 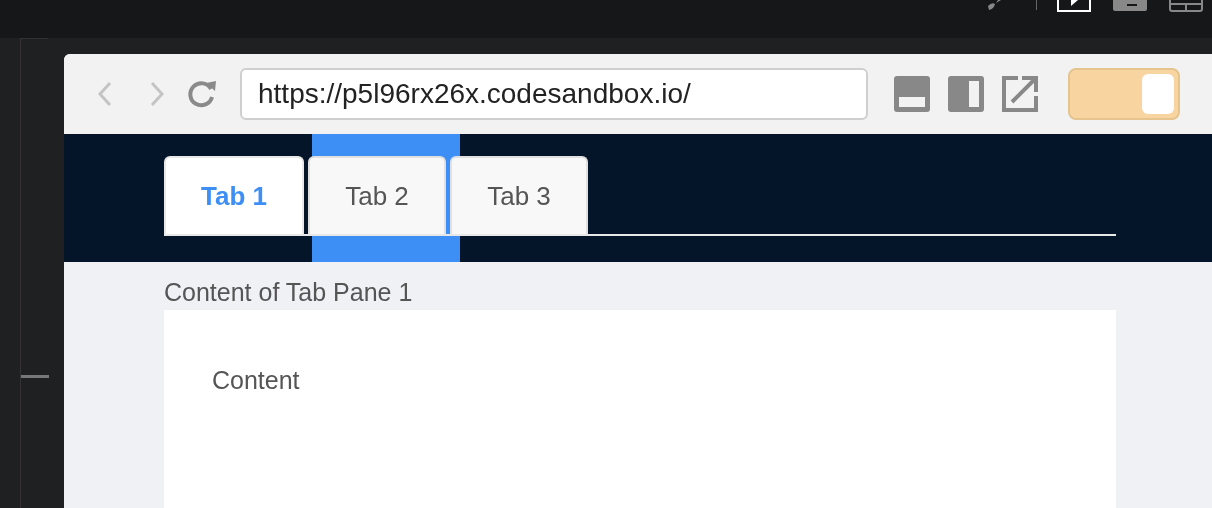 What do you see at coordinates (1186, 6) in the screenshot?
I see `layout-icon` at bounding box center [1186, 6].